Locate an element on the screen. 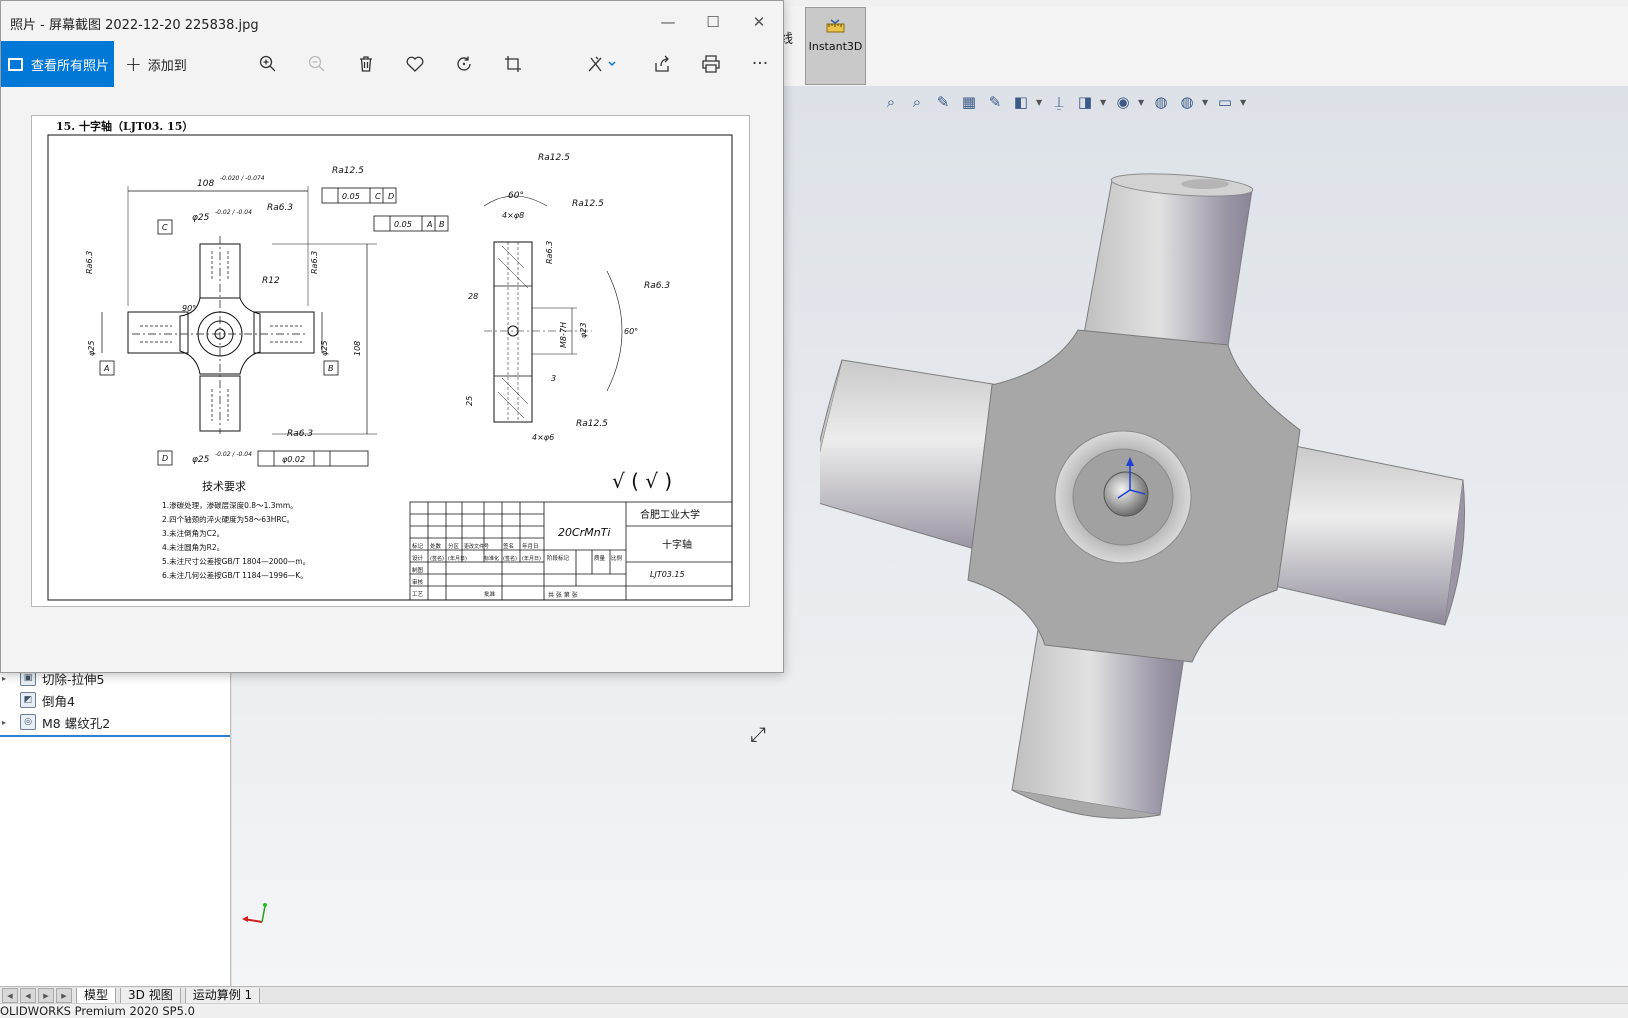 The height and width of the screenshot is (1018, 1628). tolerance-frames is located at coordinates (274, 327).